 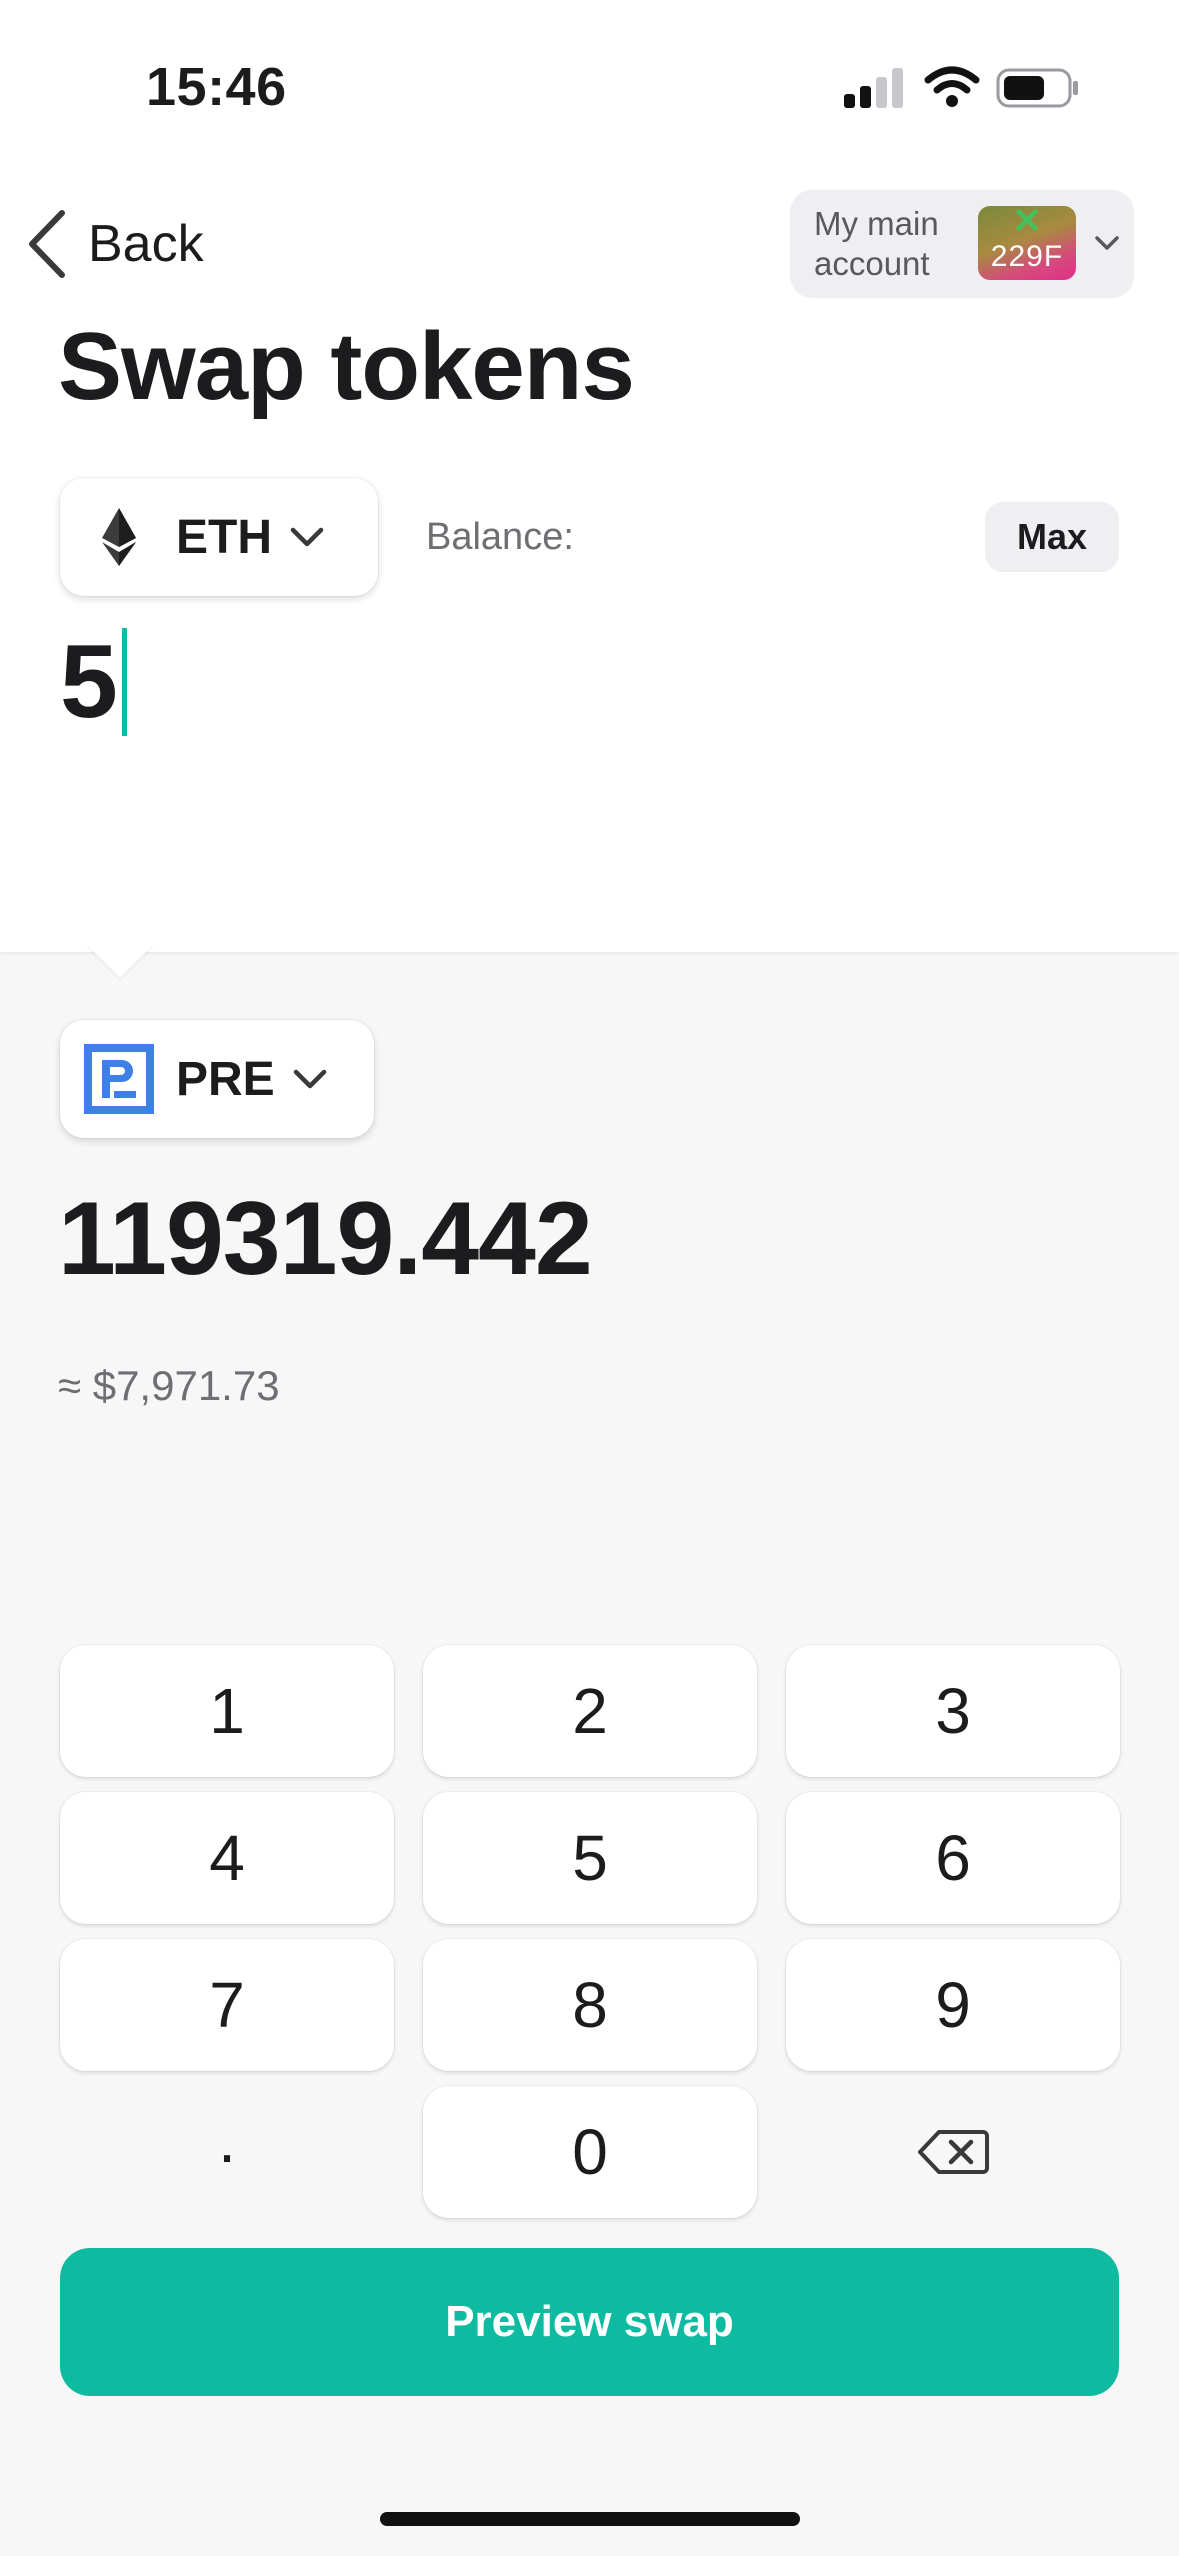 I want to click on key-6: 6, so click(x=953, y=1858).